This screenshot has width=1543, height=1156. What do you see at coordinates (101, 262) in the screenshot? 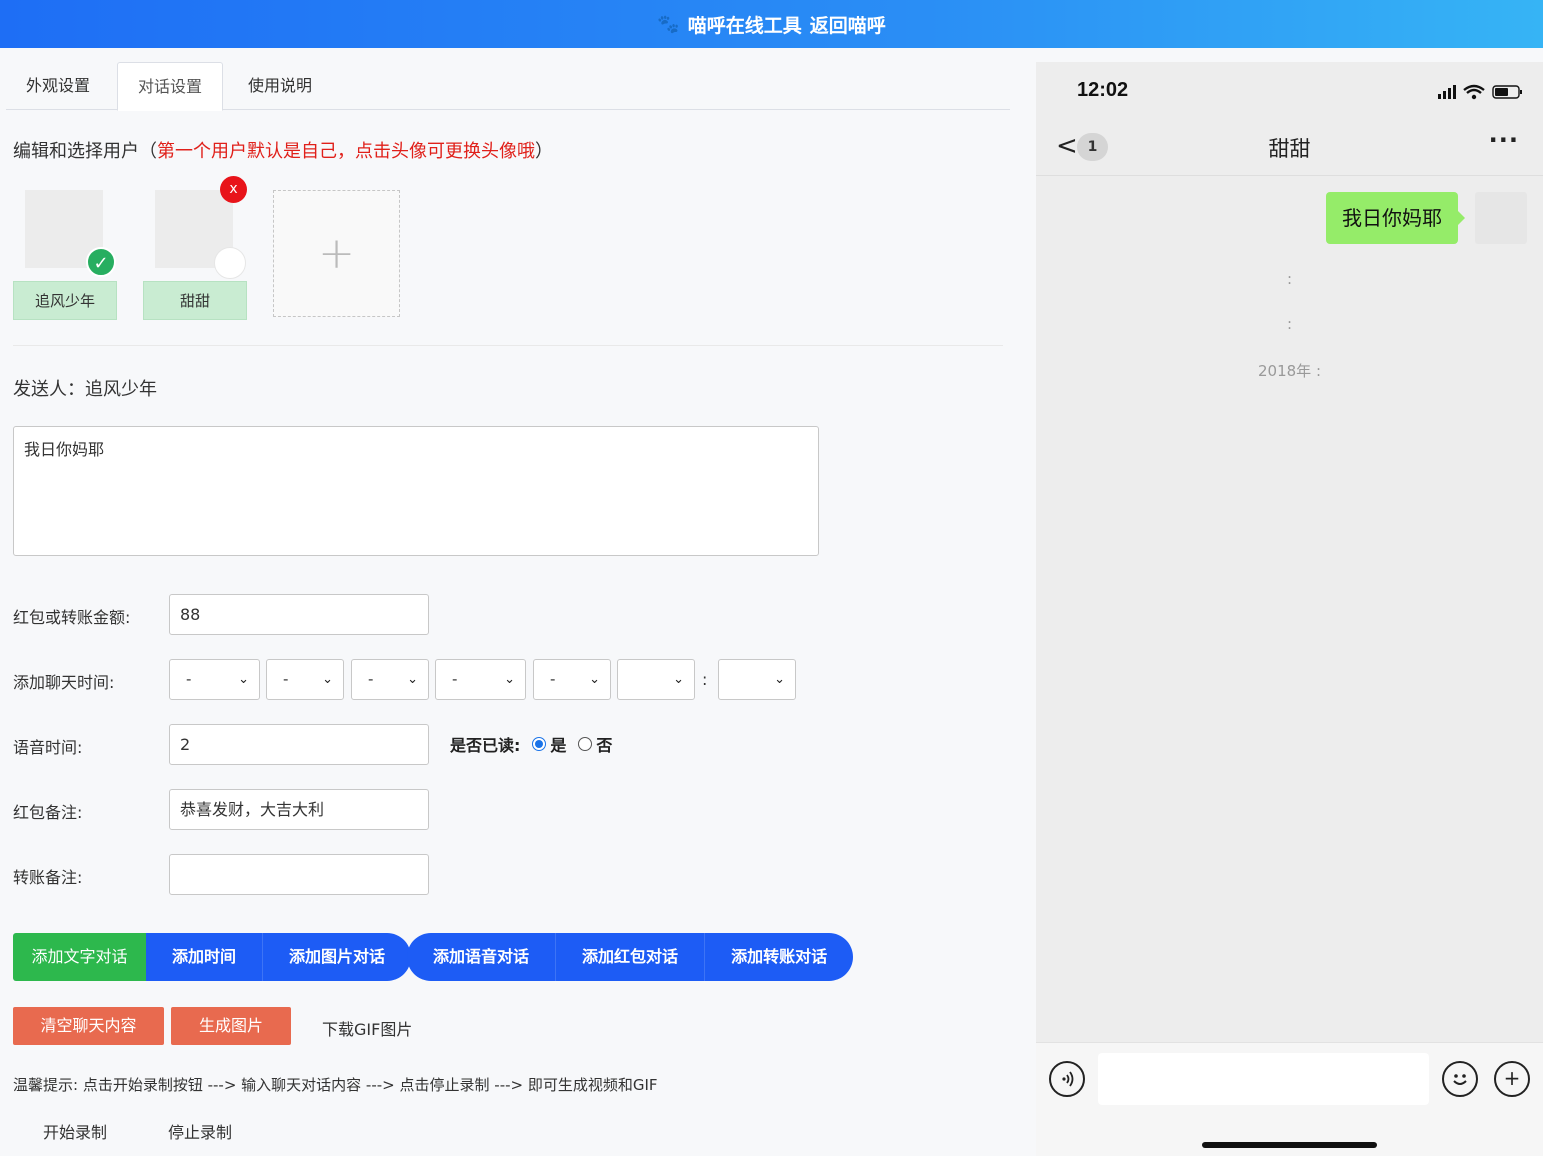
I see `check-icon: ✓` at bounding box center [101, 262].